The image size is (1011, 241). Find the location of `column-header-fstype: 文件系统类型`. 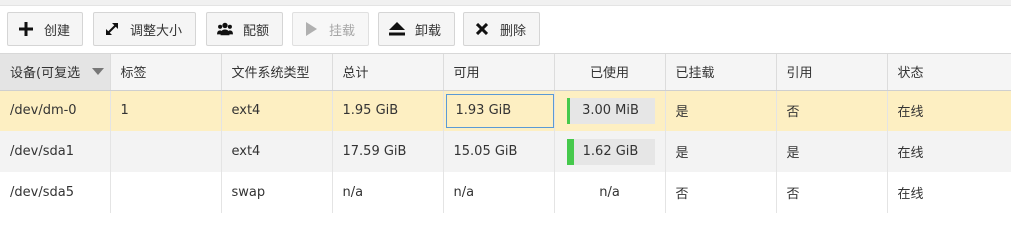

column-header-fstype: 文件系统类型 is located at coordinates (277, 72).